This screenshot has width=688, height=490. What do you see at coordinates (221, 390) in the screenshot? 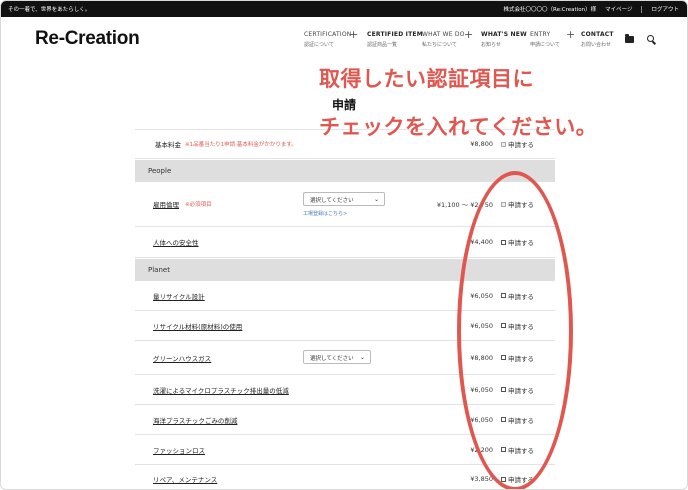
I see `row-label: 洗濯によるマイクロプラスチック排出量の低減` at bounding box center [221, 390].